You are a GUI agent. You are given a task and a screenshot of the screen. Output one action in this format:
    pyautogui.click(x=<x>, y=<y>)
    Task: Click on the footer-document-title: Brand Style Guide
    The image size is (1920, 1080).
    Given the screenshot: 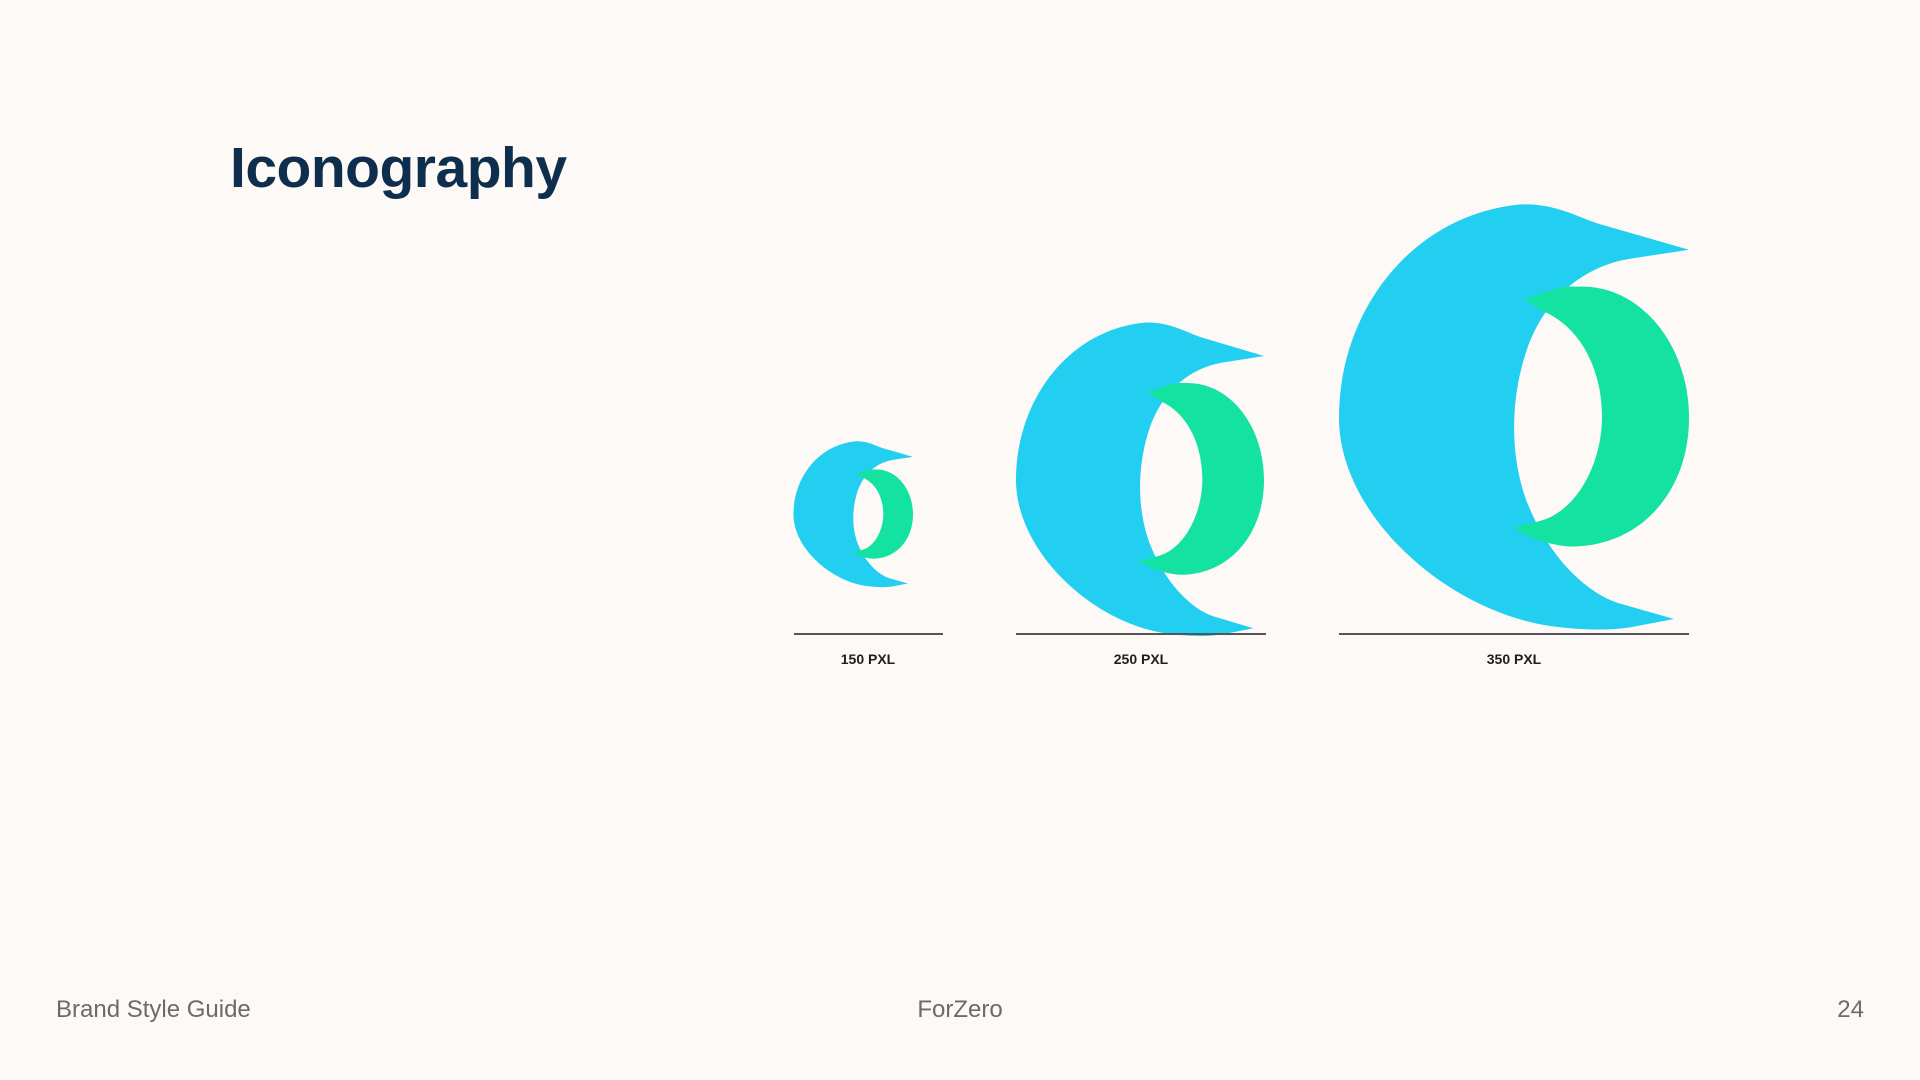 What is the action you would take?
    pyautogui.click(x=153, y=1009)
    